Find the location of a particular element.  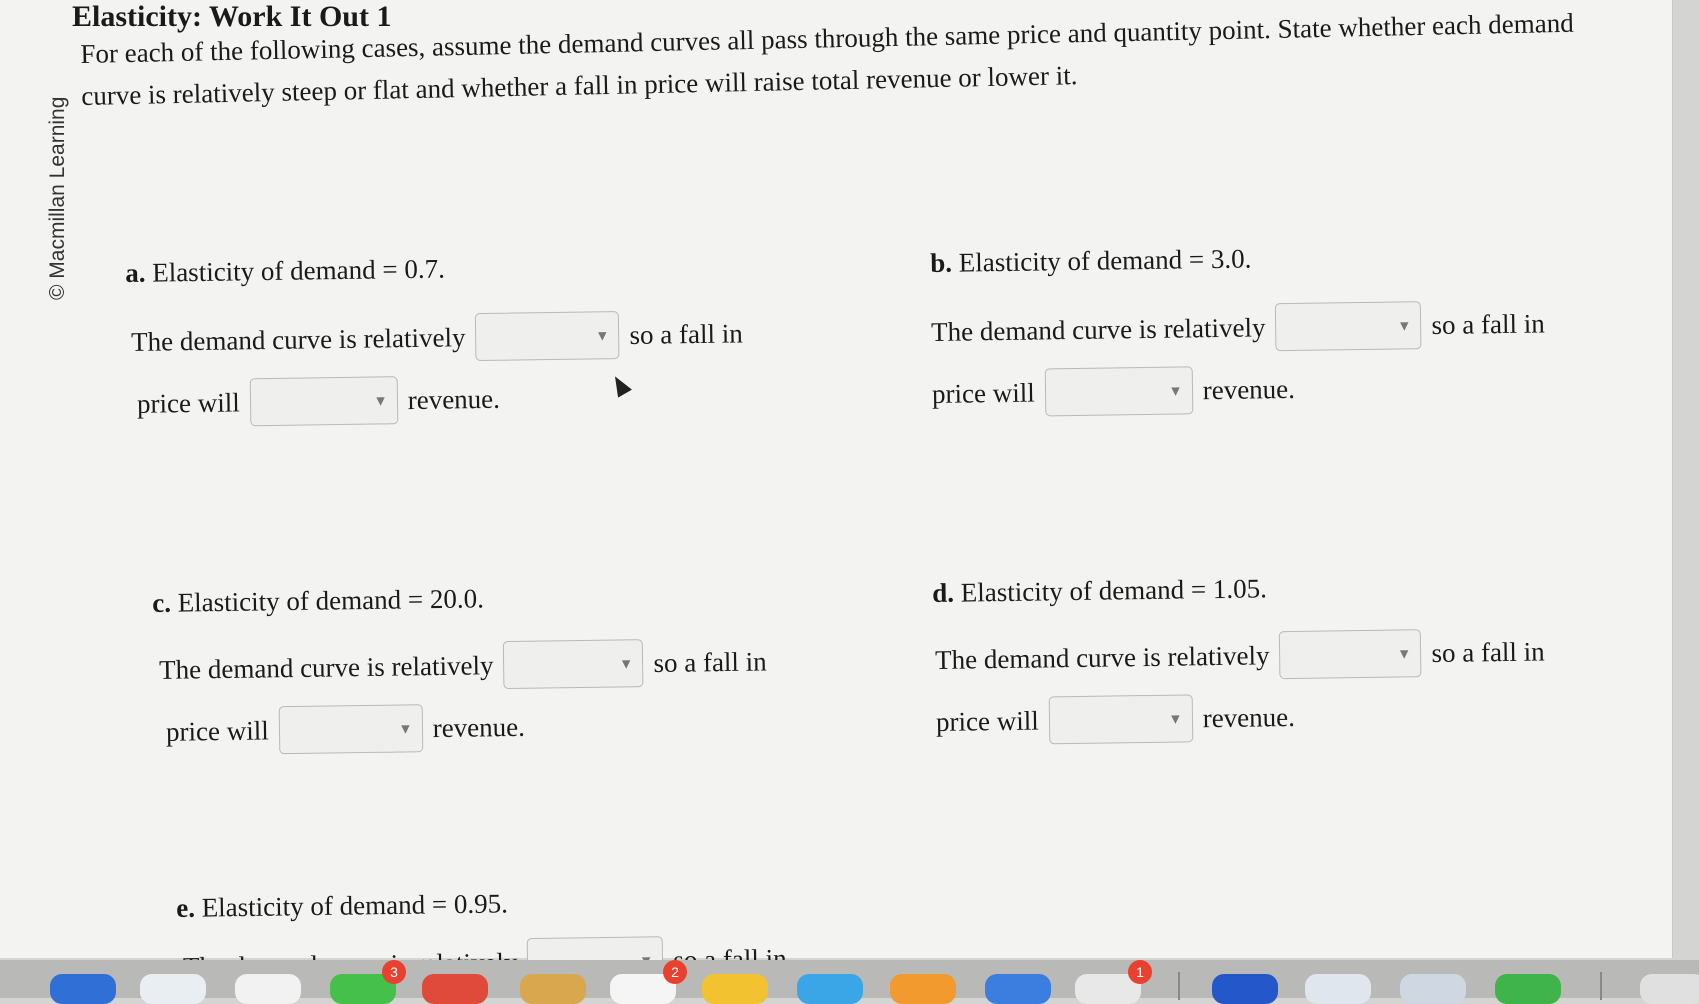

part-a-revenue-line: price will ▼ revenue. is located at coordinates (319, 401).